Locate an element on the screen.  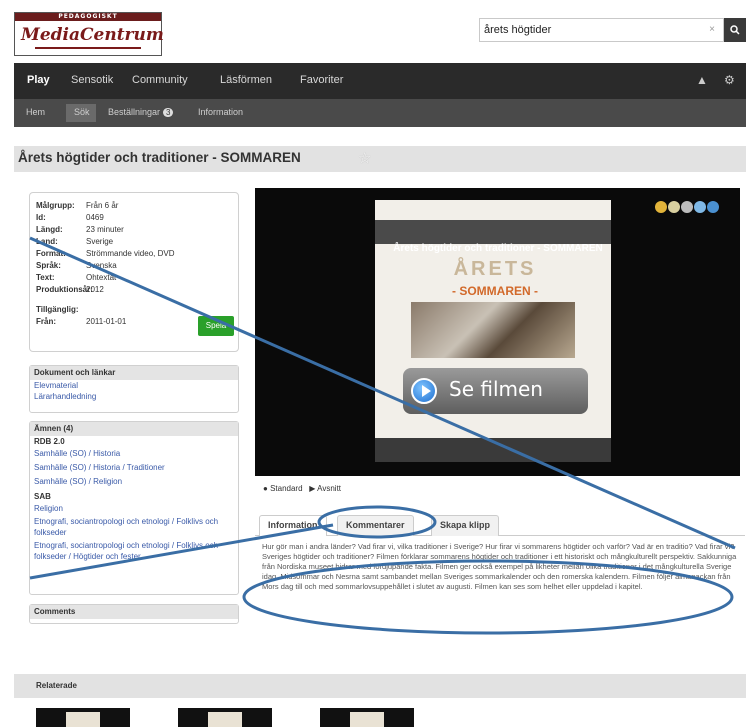
info-key: Produktionsår: is located at coordinates (64, 289).